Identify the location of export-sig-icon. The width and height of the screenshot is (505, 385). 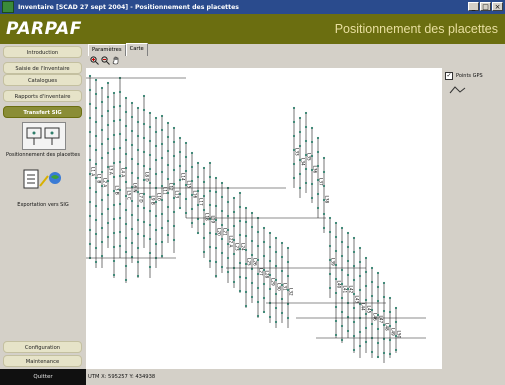
(43, 181).